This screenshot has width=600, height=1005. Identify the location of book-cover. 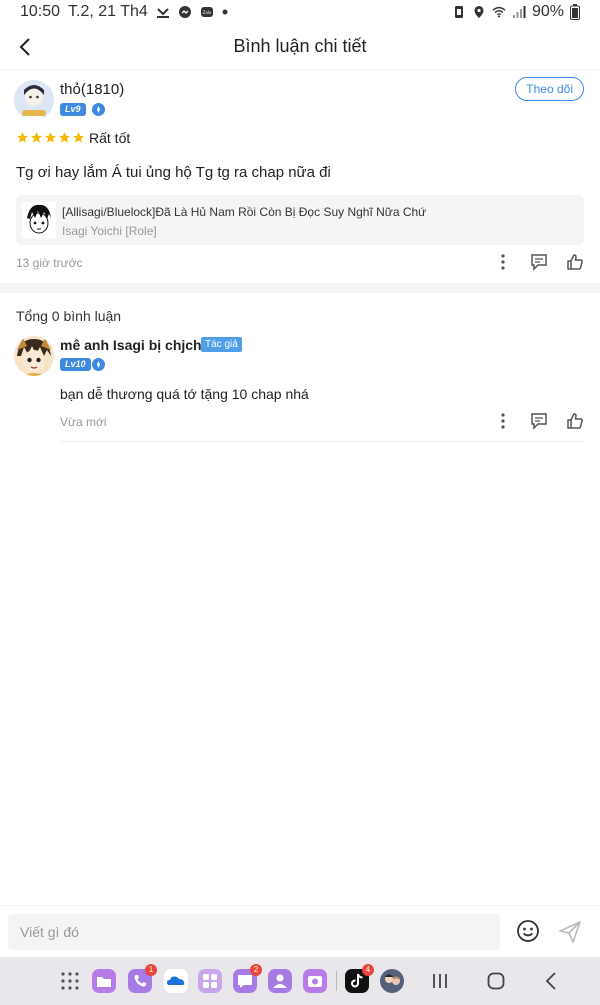
(39, 220).